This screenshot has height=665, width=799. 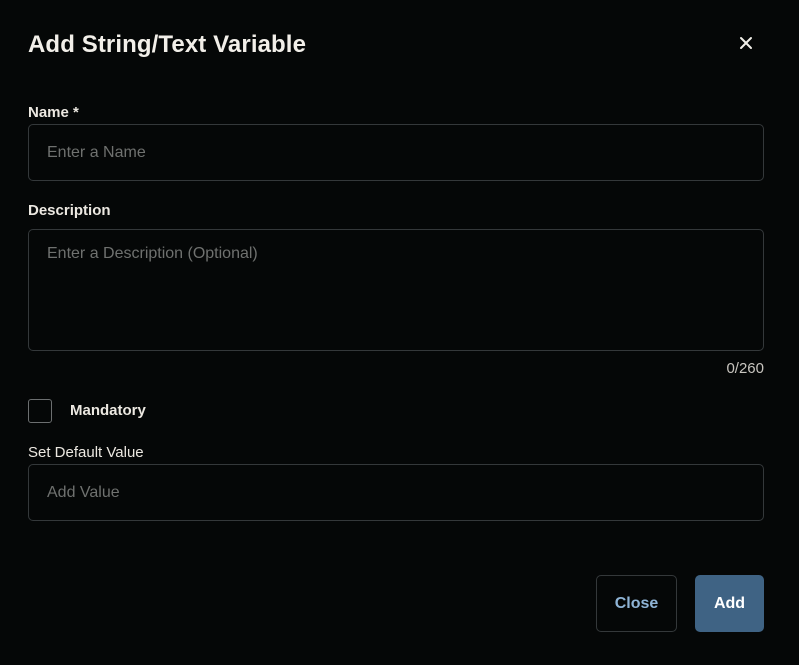 I want to click on close-button: Close, so click(x=636, y=603).